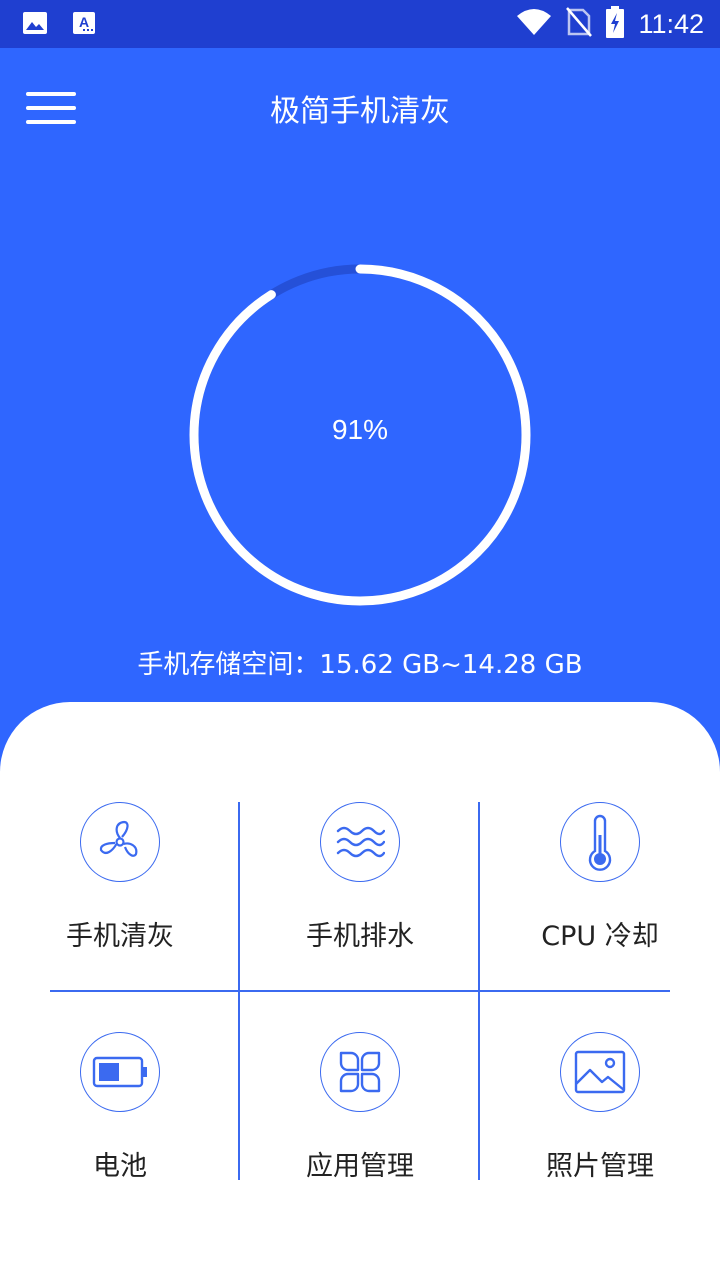 Image resolution: width=720 pixels, height=1280 pixels. What do you see at coordinates (360, 665) in the screenshot?
I see `storage-info: 手机存储空间：15.62 GB~14.28 GB` at bounding box center [360, 665].